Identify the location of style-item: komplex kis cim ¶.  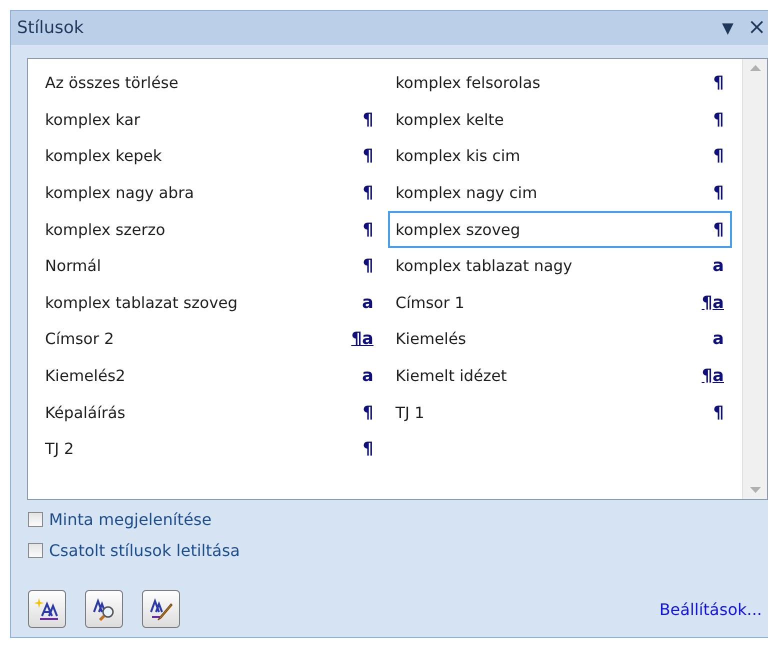
(560, 156).